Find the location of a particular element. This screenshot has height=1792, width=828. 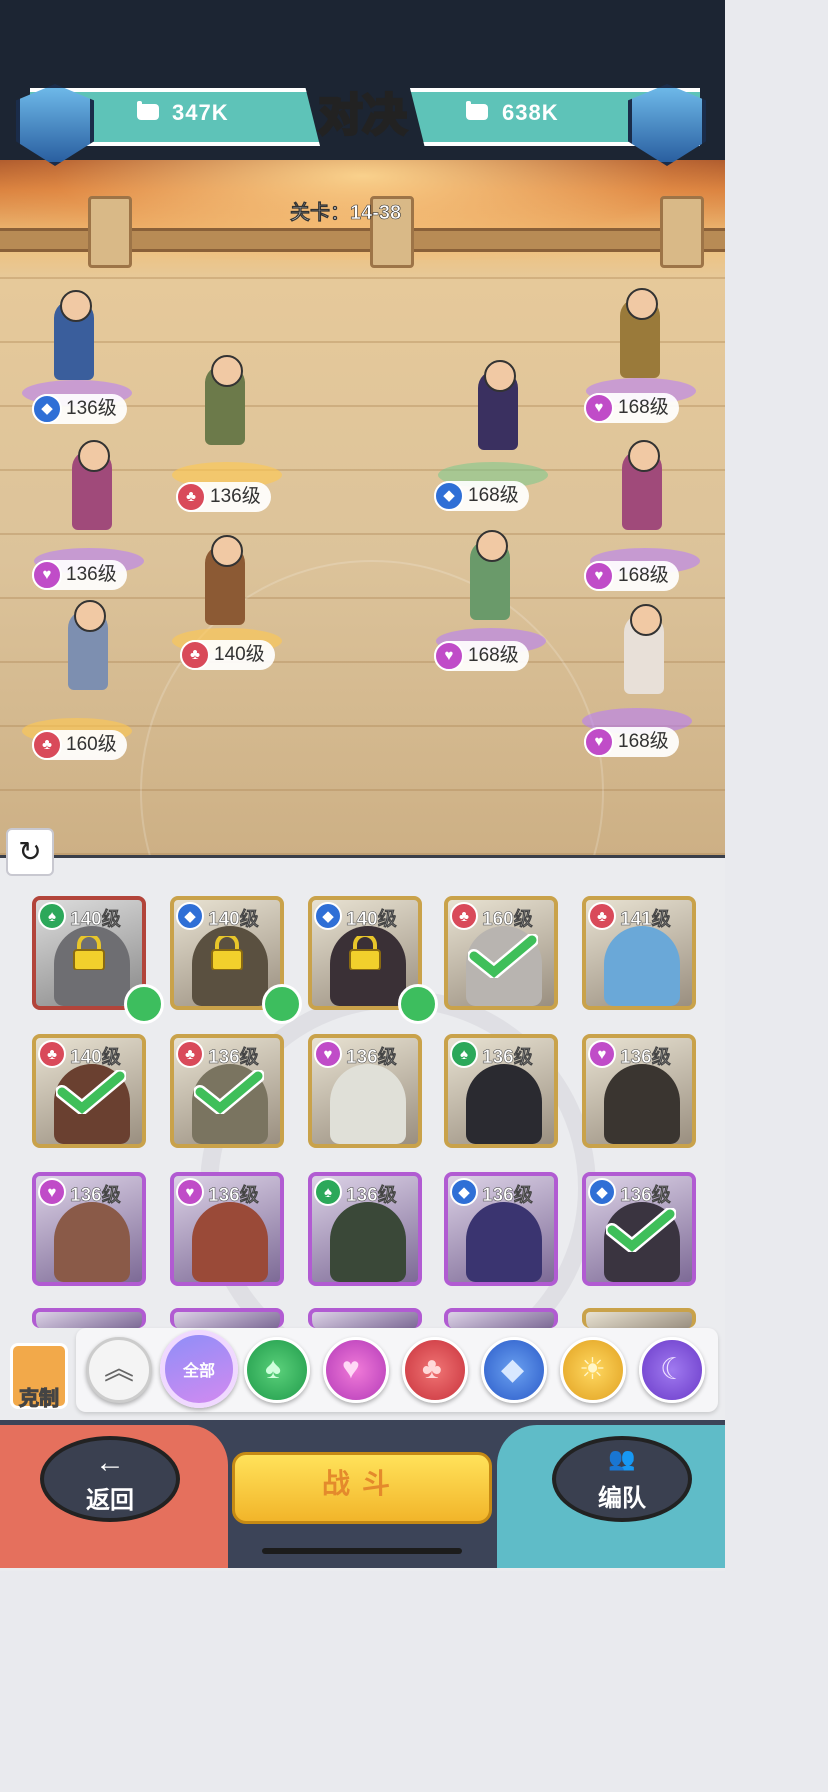

filter-pink-button: ♥ is located at coordinates (356, 1370).